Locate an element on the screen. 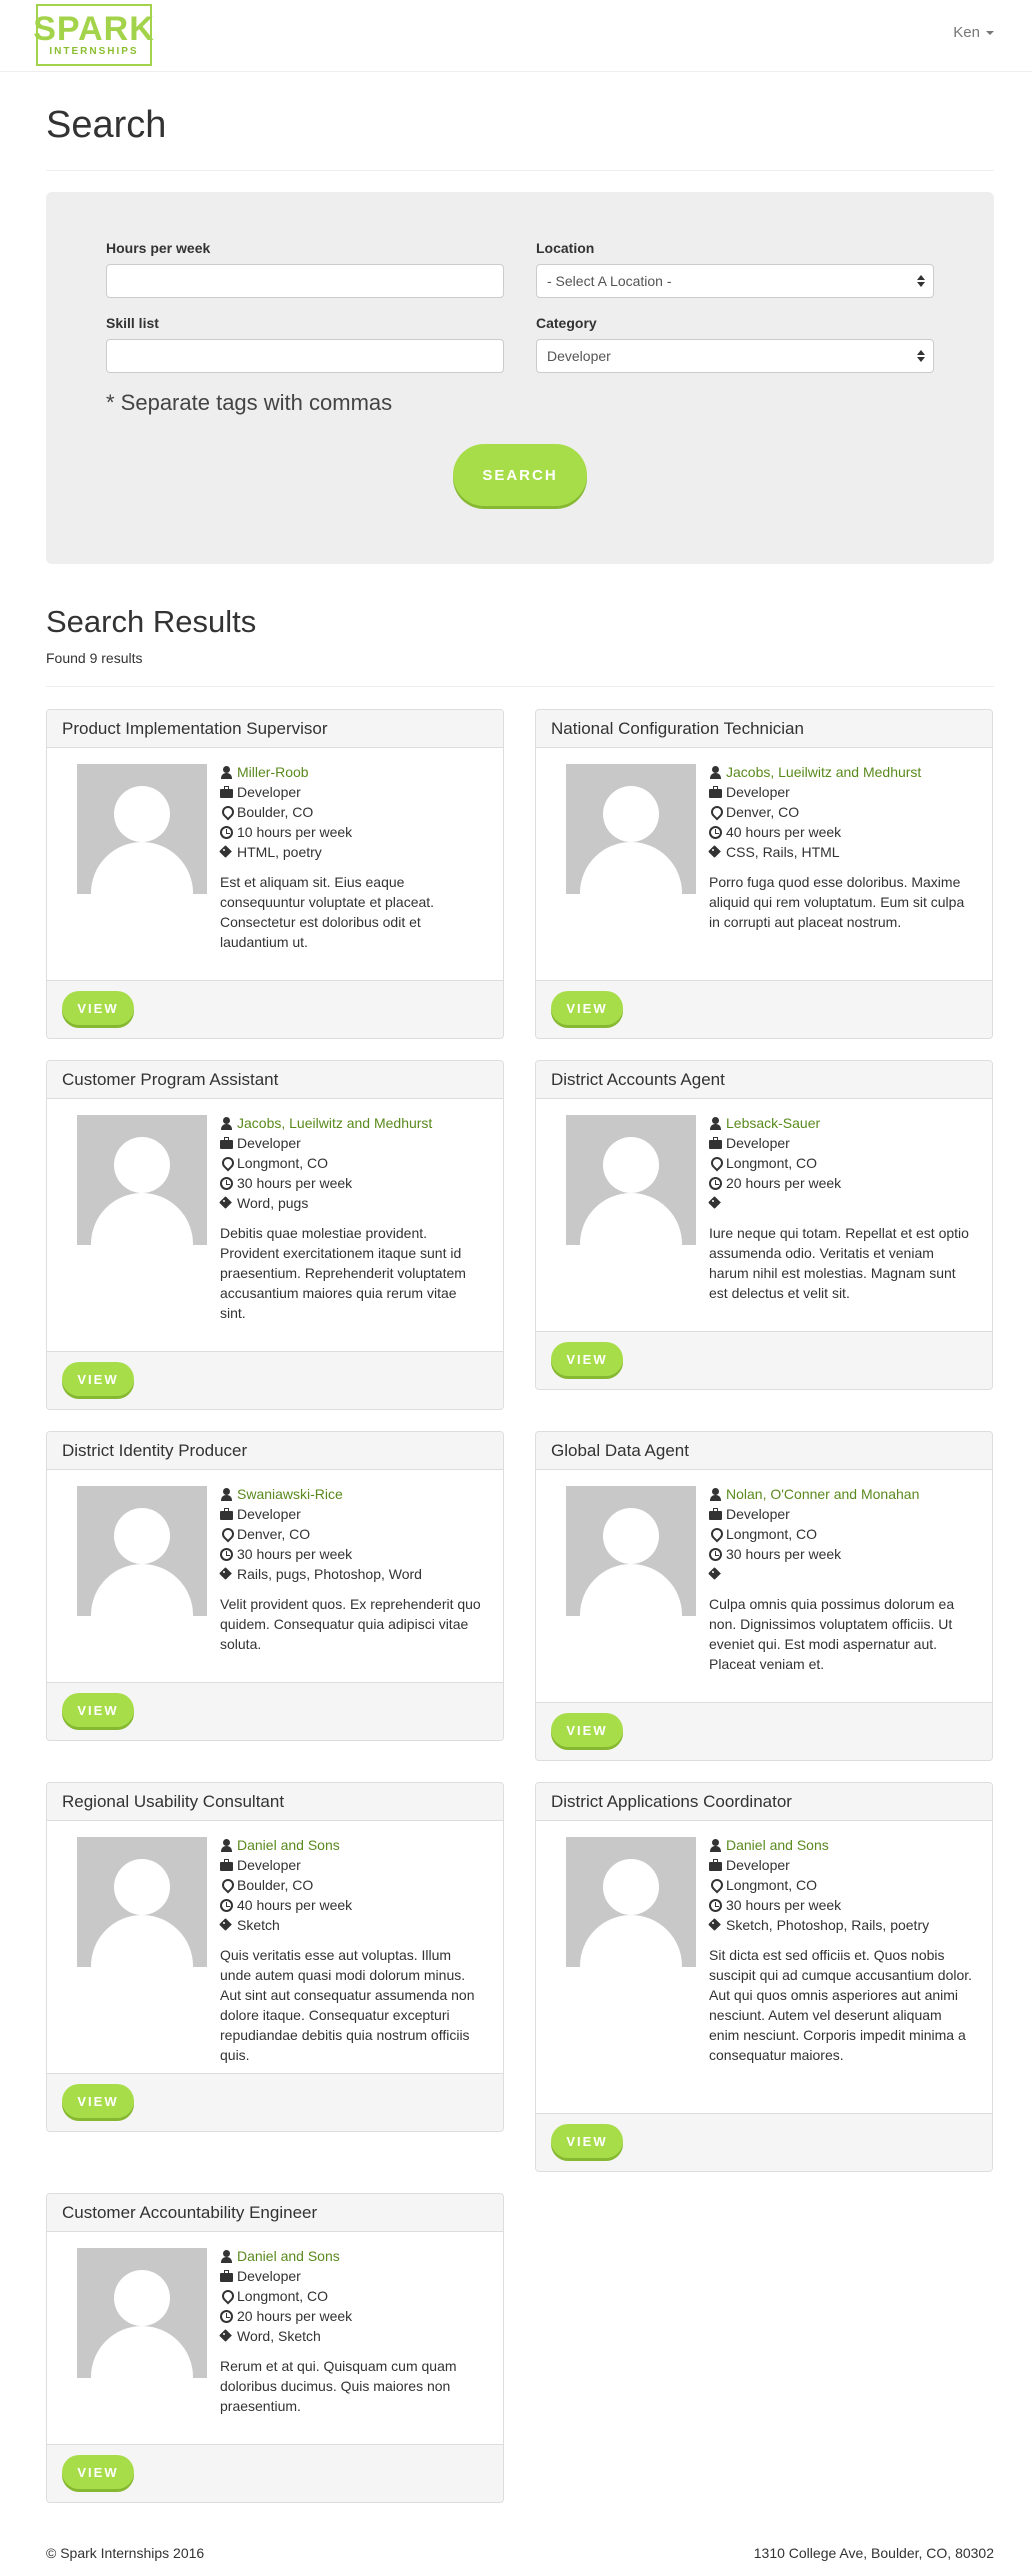  hours-input is located at coordinates (305, 281).